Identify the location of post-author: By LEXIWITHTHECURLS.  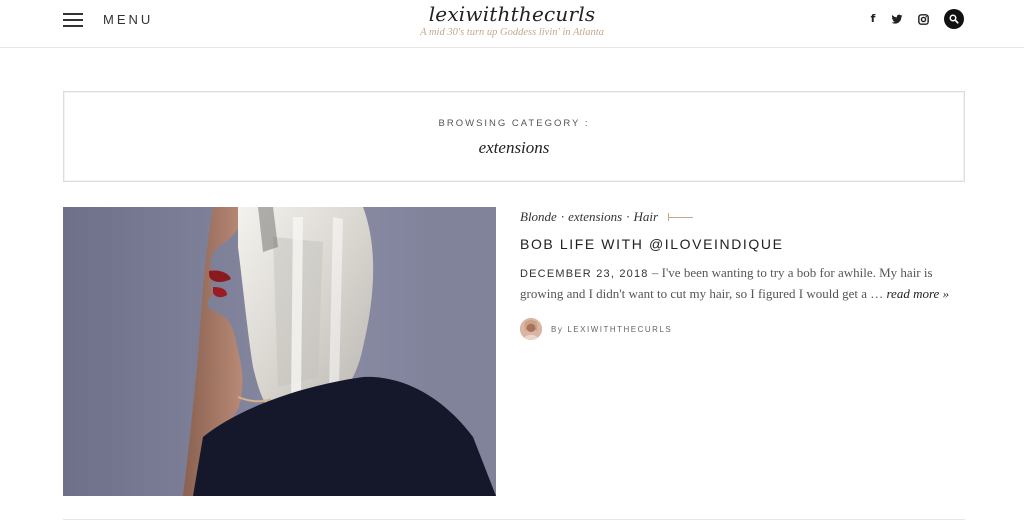
(596, 329).